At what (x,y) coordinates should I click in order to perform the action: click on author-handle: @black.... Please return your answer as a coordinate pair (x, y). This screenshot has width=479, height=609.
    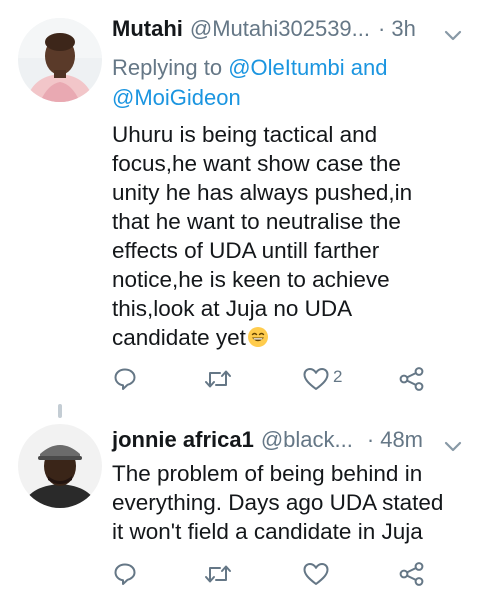
    Looking at the image, I should click on (307, 440).